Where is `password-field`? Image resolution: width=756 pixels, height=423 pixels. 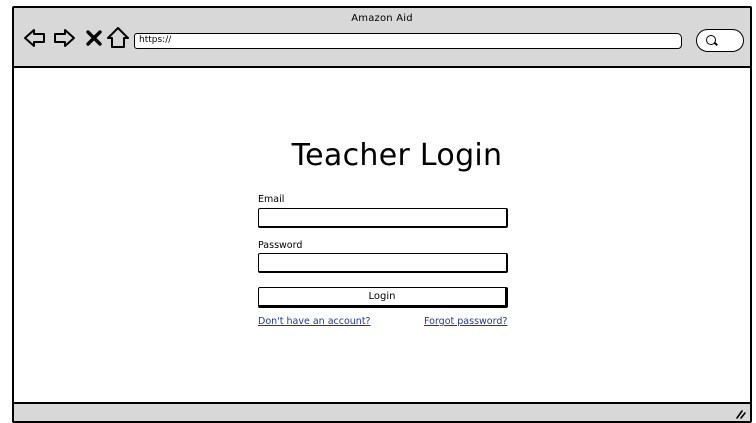 password-field is located at coordinates (383, 263).